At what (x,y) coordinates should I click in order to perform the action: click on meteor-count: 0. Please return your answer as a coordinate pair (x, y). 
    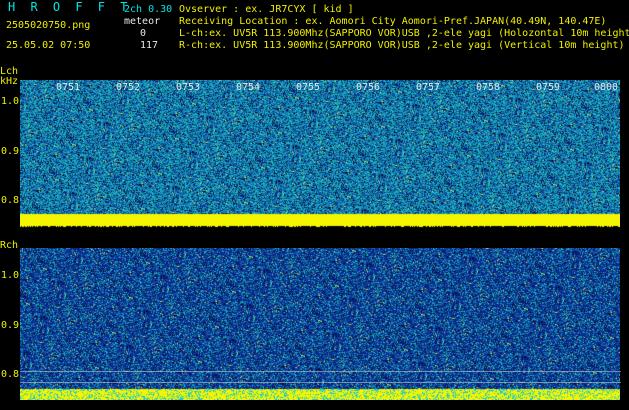
    Looking at the image, I should click on (143, 33).